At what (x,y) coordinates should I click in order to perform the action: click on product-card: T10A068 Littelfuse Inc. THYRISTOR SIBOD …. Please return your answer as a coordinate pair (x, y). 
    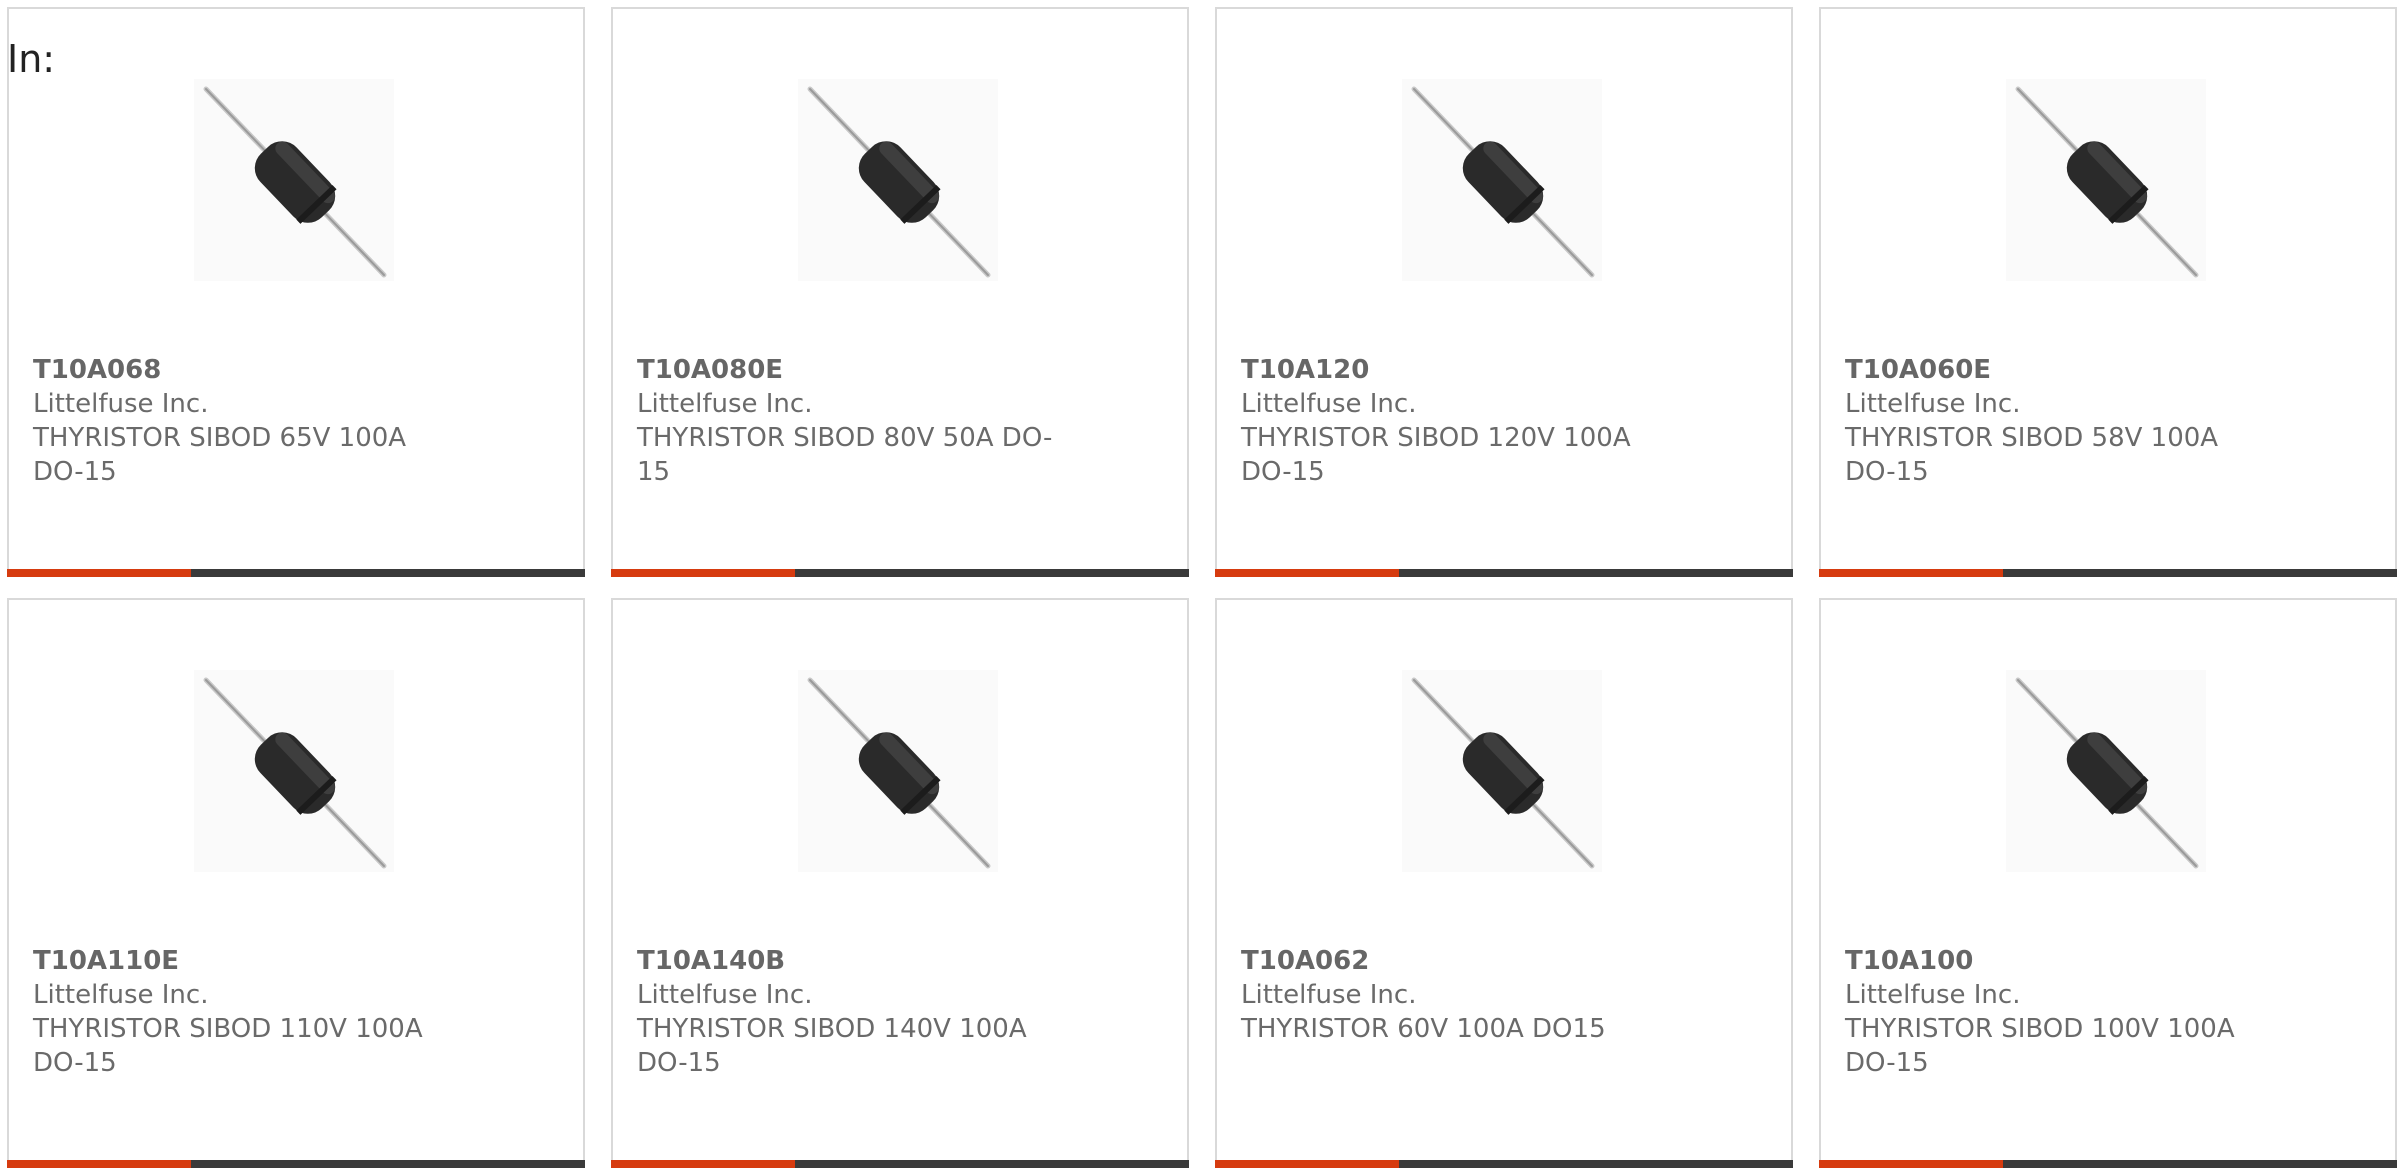
    Looking at the image, I should click on (296, 292).